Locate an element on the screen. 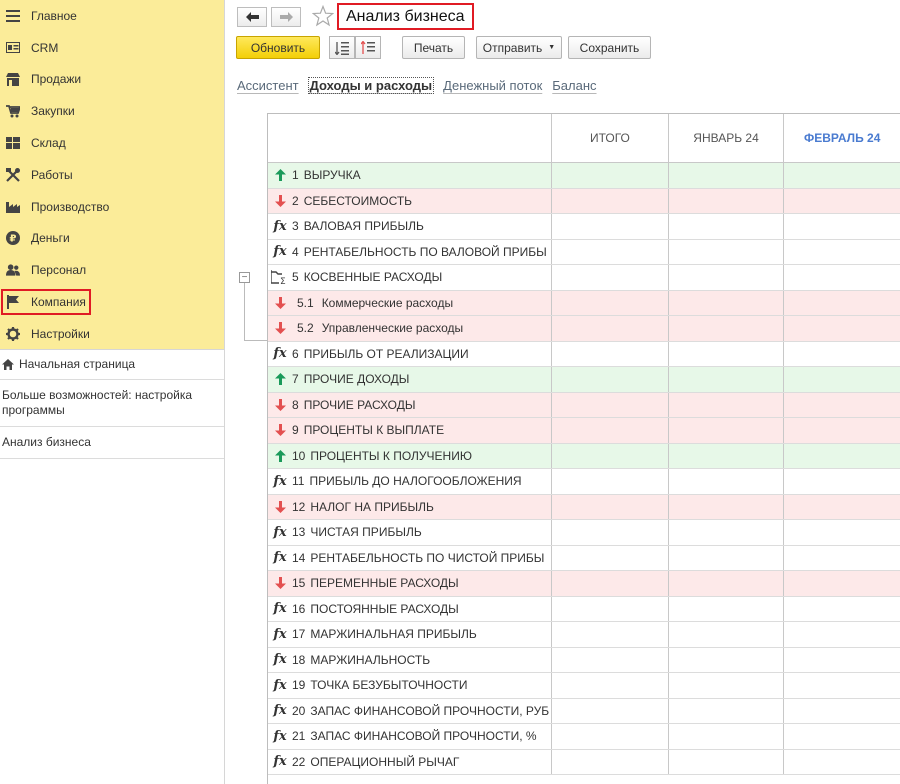  table-row: fx 20 ЗАПАС ФИНАНСОВОЙ ПРОЧНОСТИ, РУБ is located at coordinates (584, 711).